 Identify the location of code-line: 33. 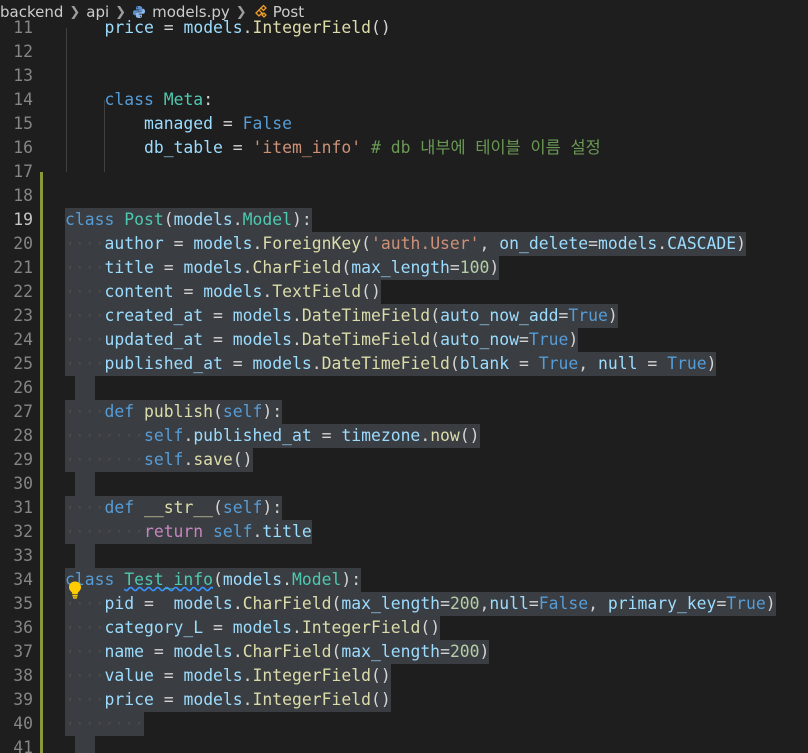
(404, 556).